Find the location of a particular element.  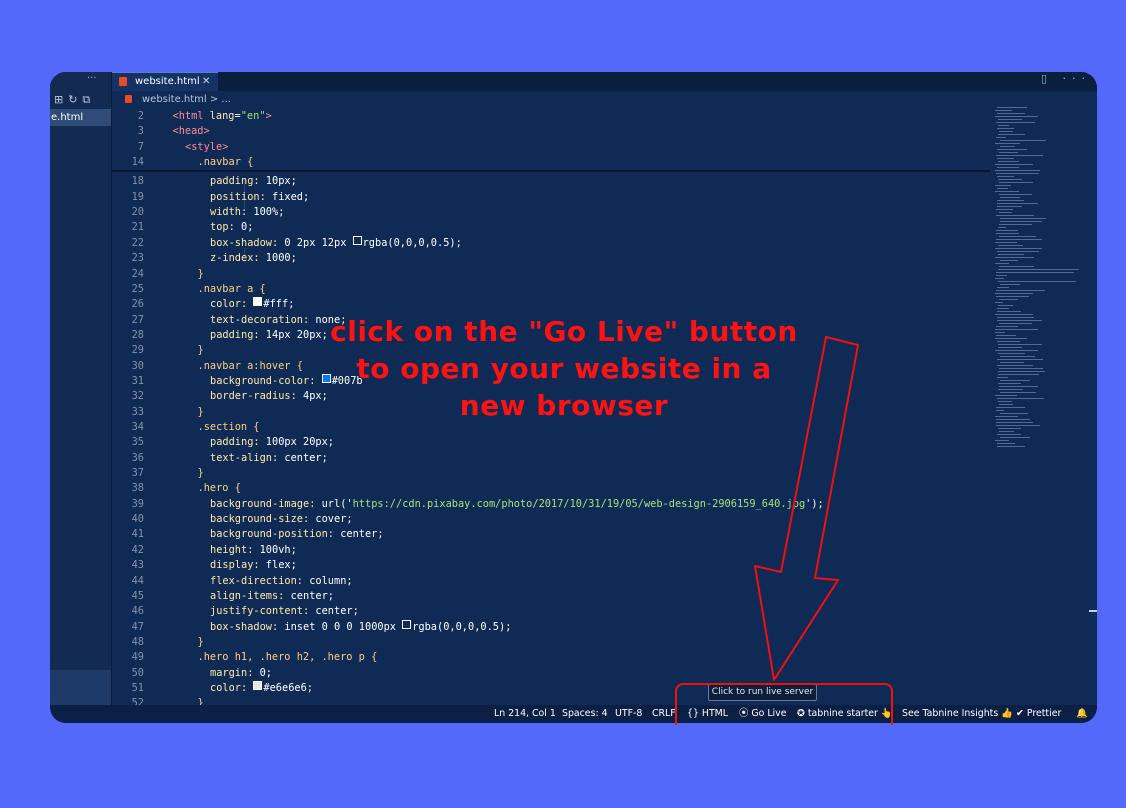

code-line: 2 <html lang="en"> is located at coordinates (551, 116).